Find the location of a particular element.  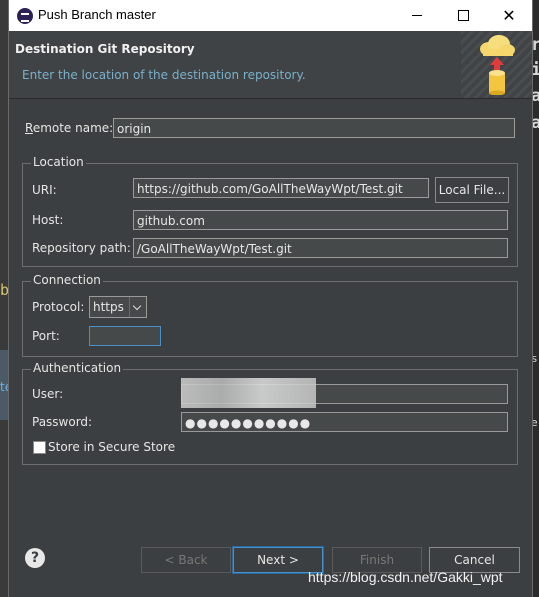

close-icon: ✕ is located at coordinates (509, 15).